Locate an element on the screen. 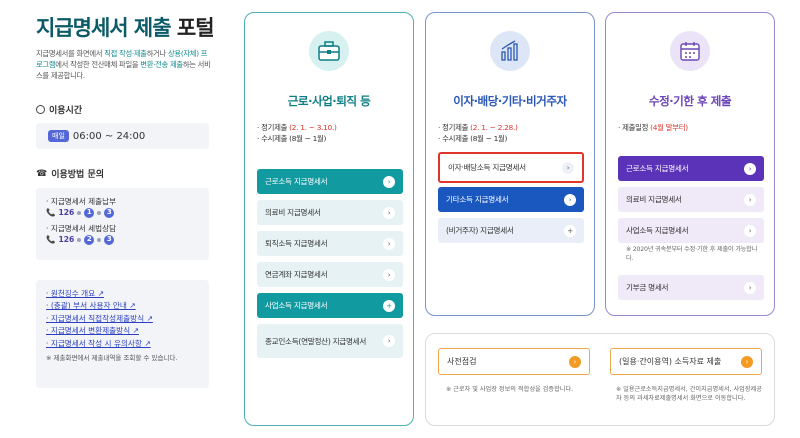 The width and height of the screenshot is (800, 438). phone-icon: ☎ is located at coordinates (42, 173).